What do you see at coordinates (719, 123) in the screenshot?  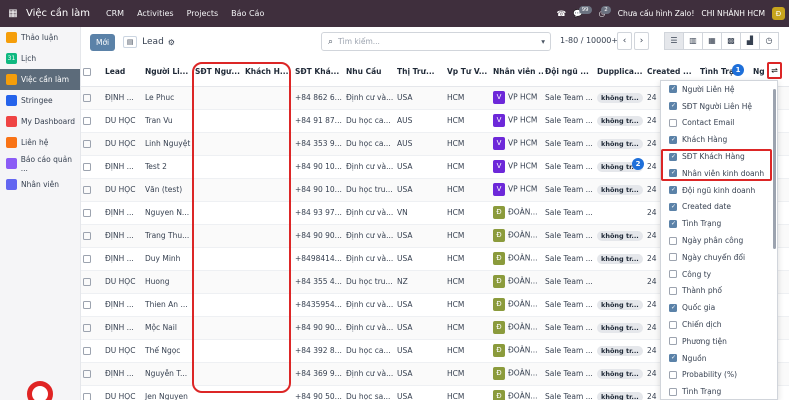 I see `column-option: Contact Email` at bounding box center [719, 123].